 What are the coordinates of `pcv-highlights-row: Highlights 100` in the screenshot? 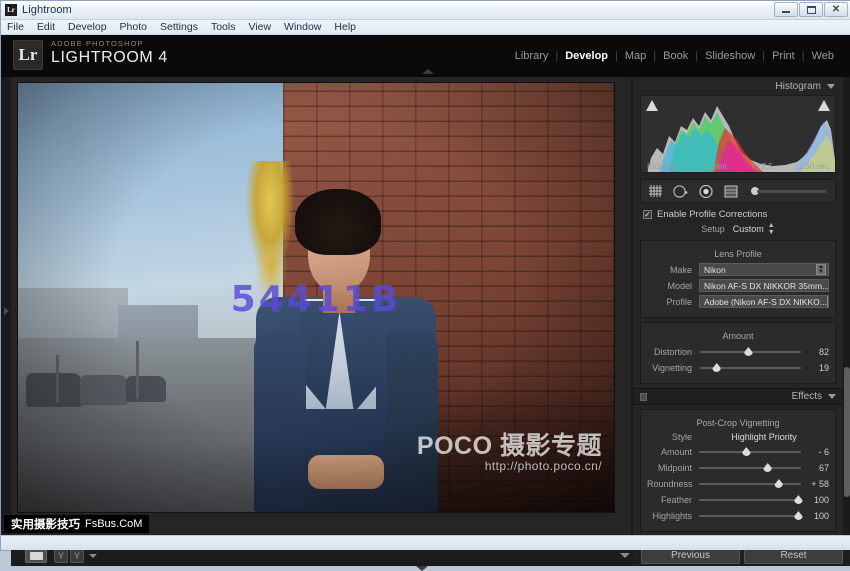 It's located at (738, 515).